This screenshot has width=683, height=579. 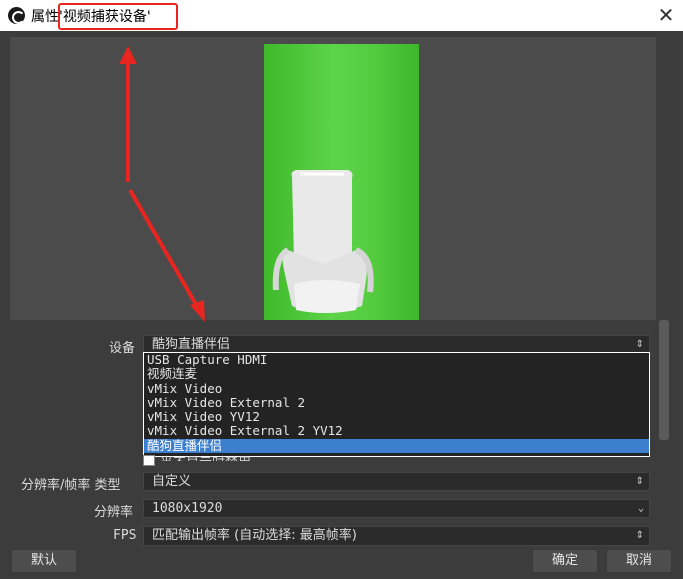 What do you see at coordinates (396, 374) in the screenshot?
I see `list-item: 视频连麦` at bounding box center [396, 374].